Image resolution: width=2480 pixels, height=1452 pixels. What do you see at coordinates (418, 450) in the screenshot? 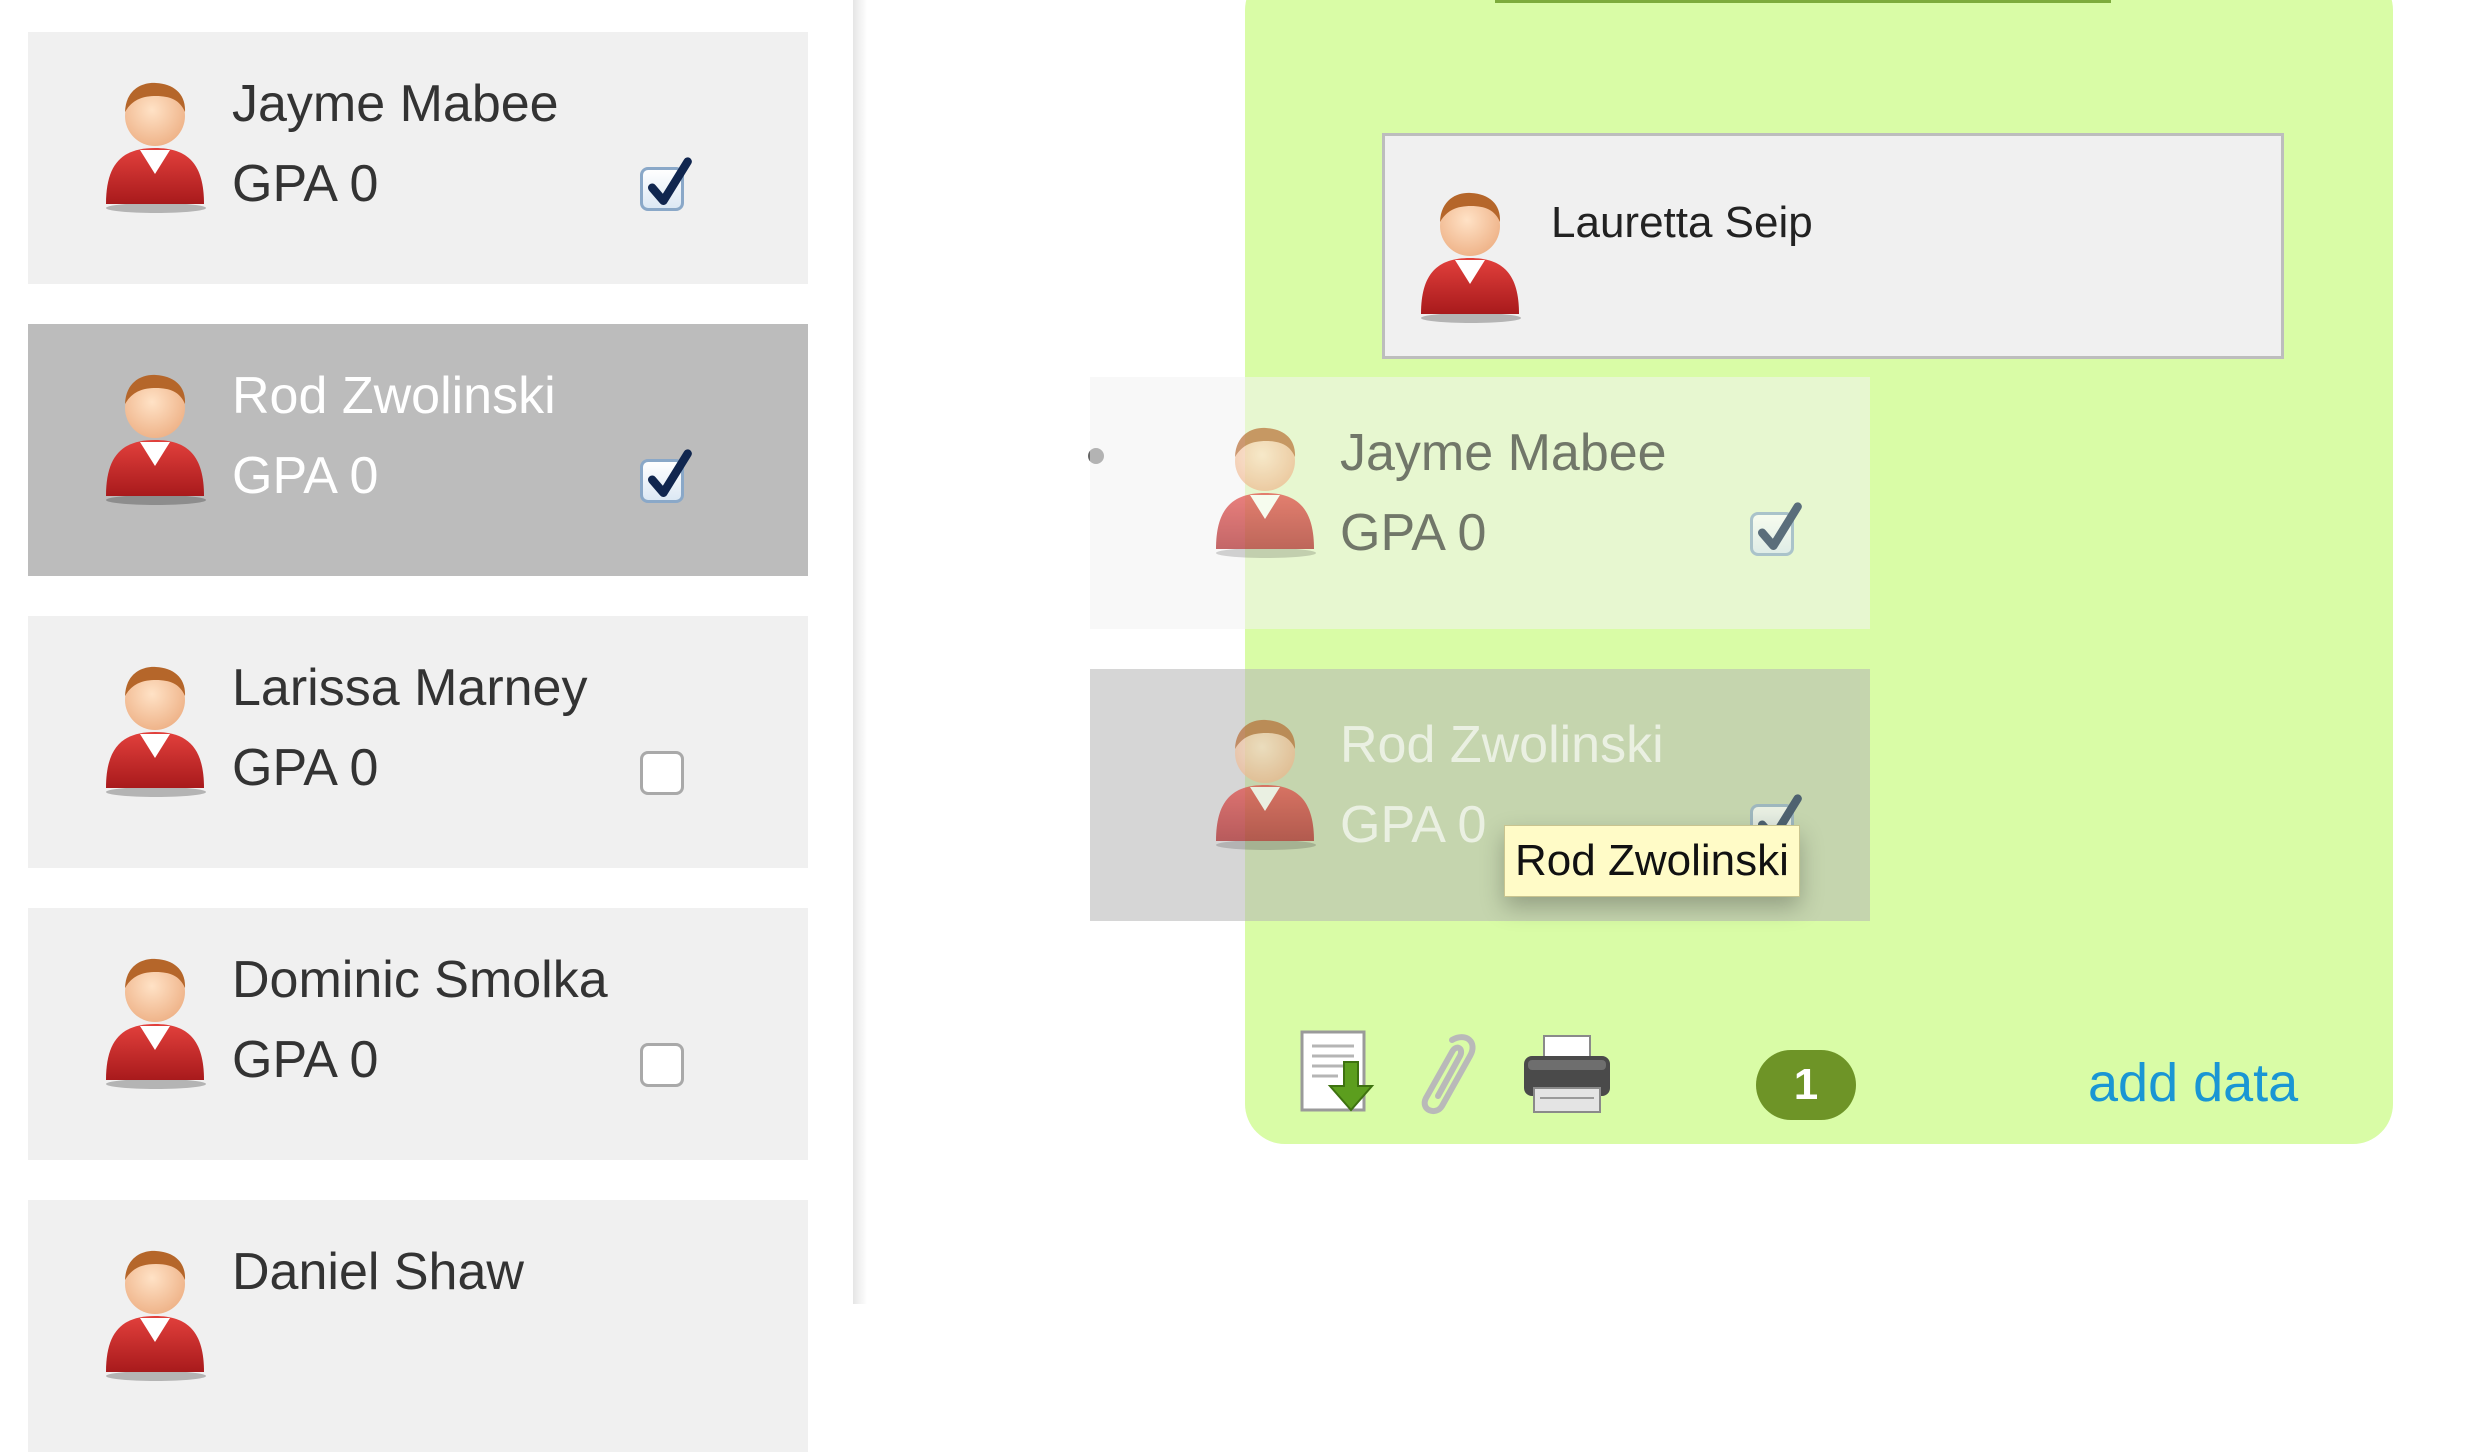
I see `student-card-selected: Rod Zwolinski GPA 0` at bounding box center [418, 450].